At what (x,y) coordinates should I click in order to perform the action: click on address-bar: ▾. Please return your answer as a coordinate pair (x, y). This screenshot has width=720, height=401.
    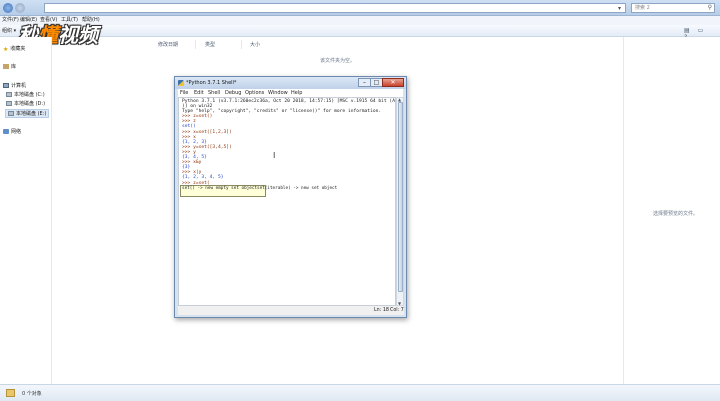
    Looking at the image, I should click on (335, 8).